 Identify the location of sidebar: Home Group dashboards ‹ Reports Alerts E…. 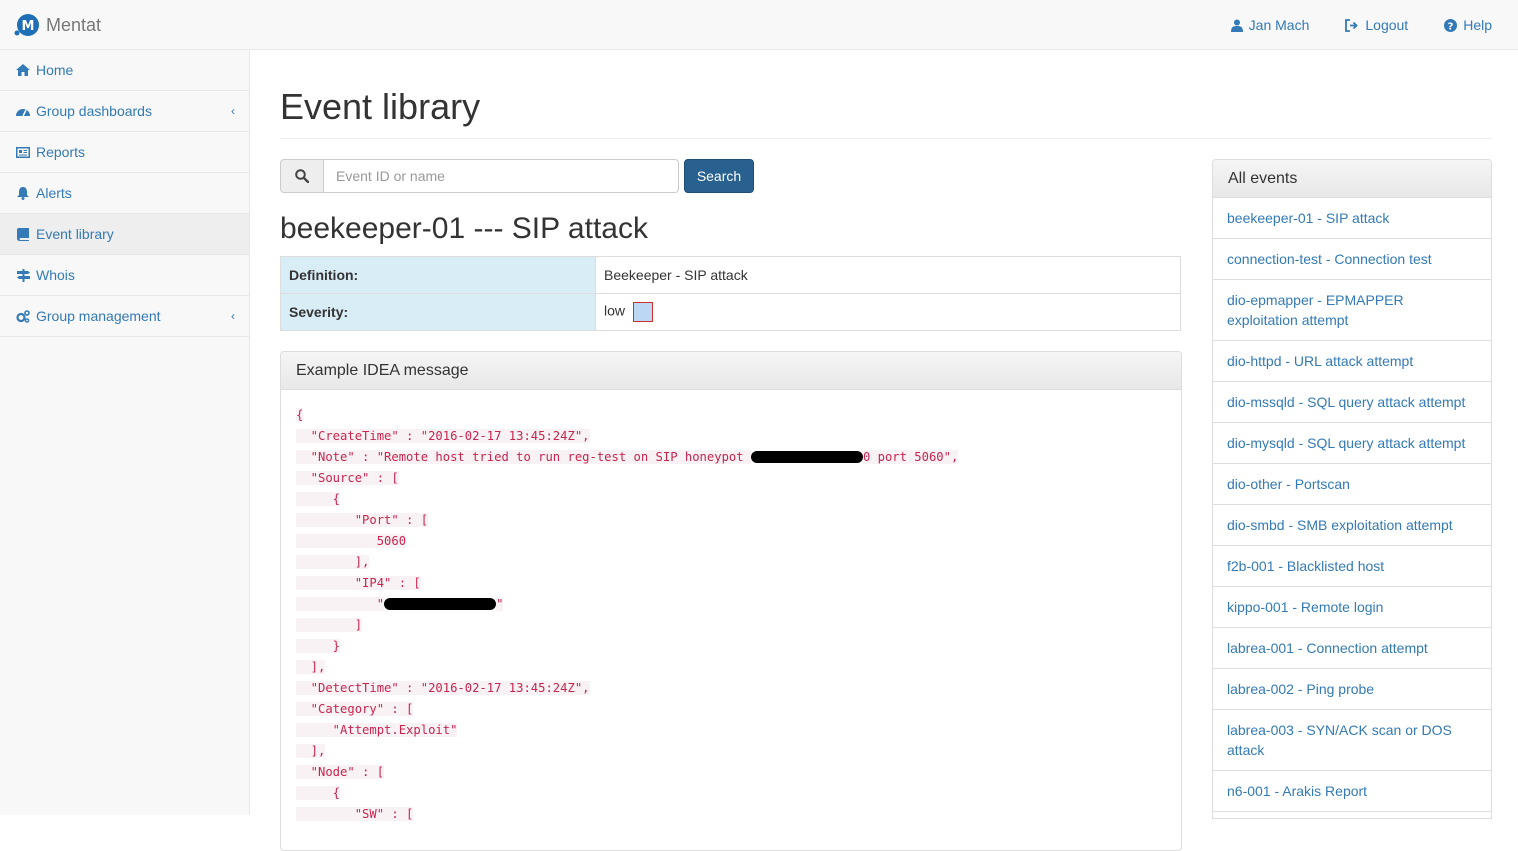
(125, 432).